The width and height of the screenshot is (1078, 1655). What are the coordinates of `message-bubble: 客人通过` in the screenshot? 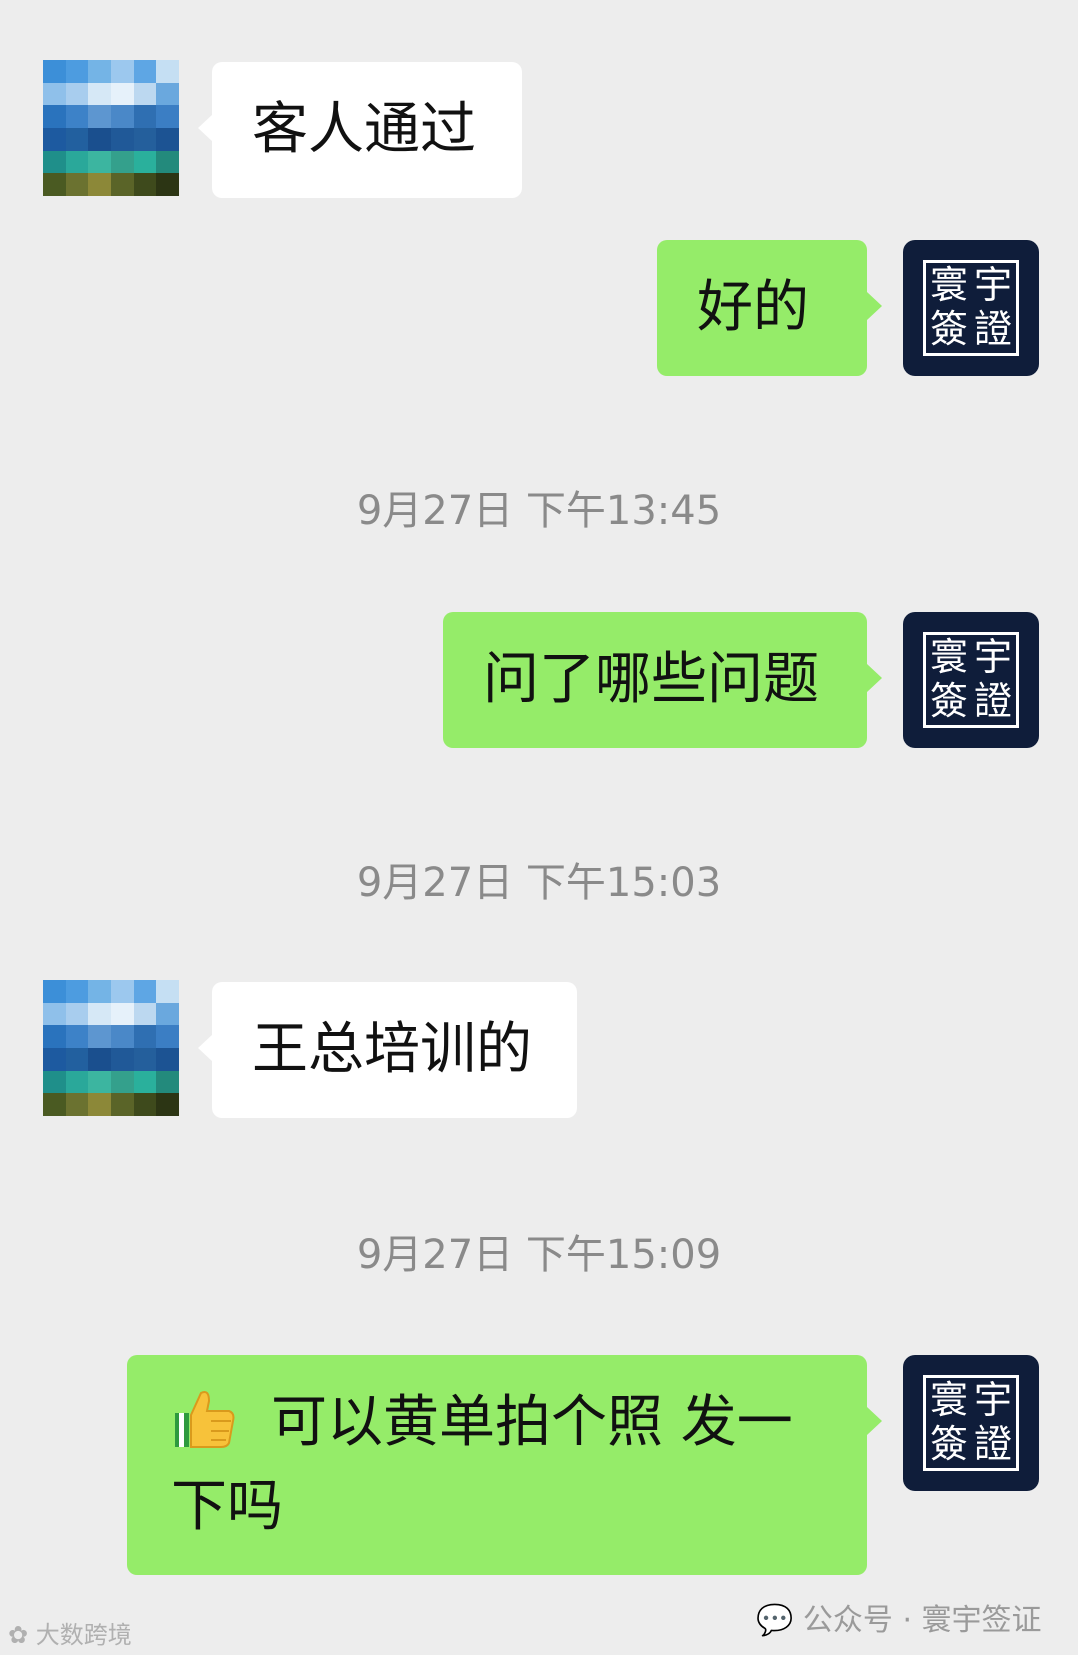 It's located at (360, 130).